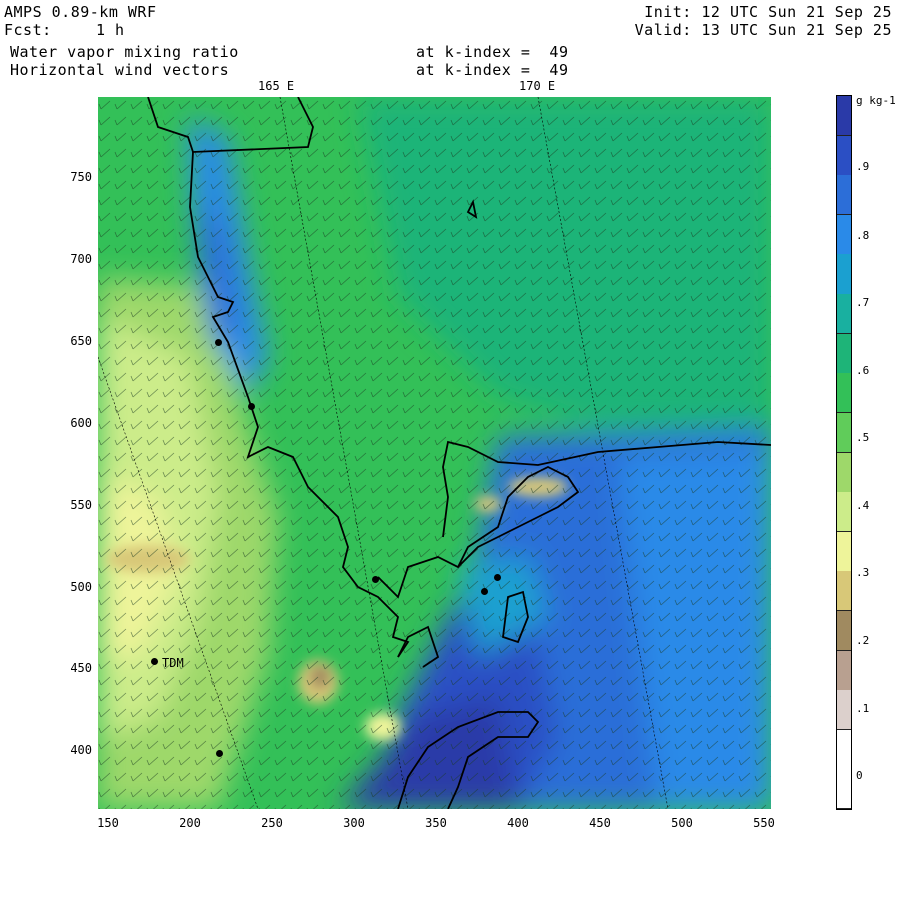  What do you see at coordinates (108, 823) in the screenshot?
I see `x-tick: 150` at bounding box center [108, 823].